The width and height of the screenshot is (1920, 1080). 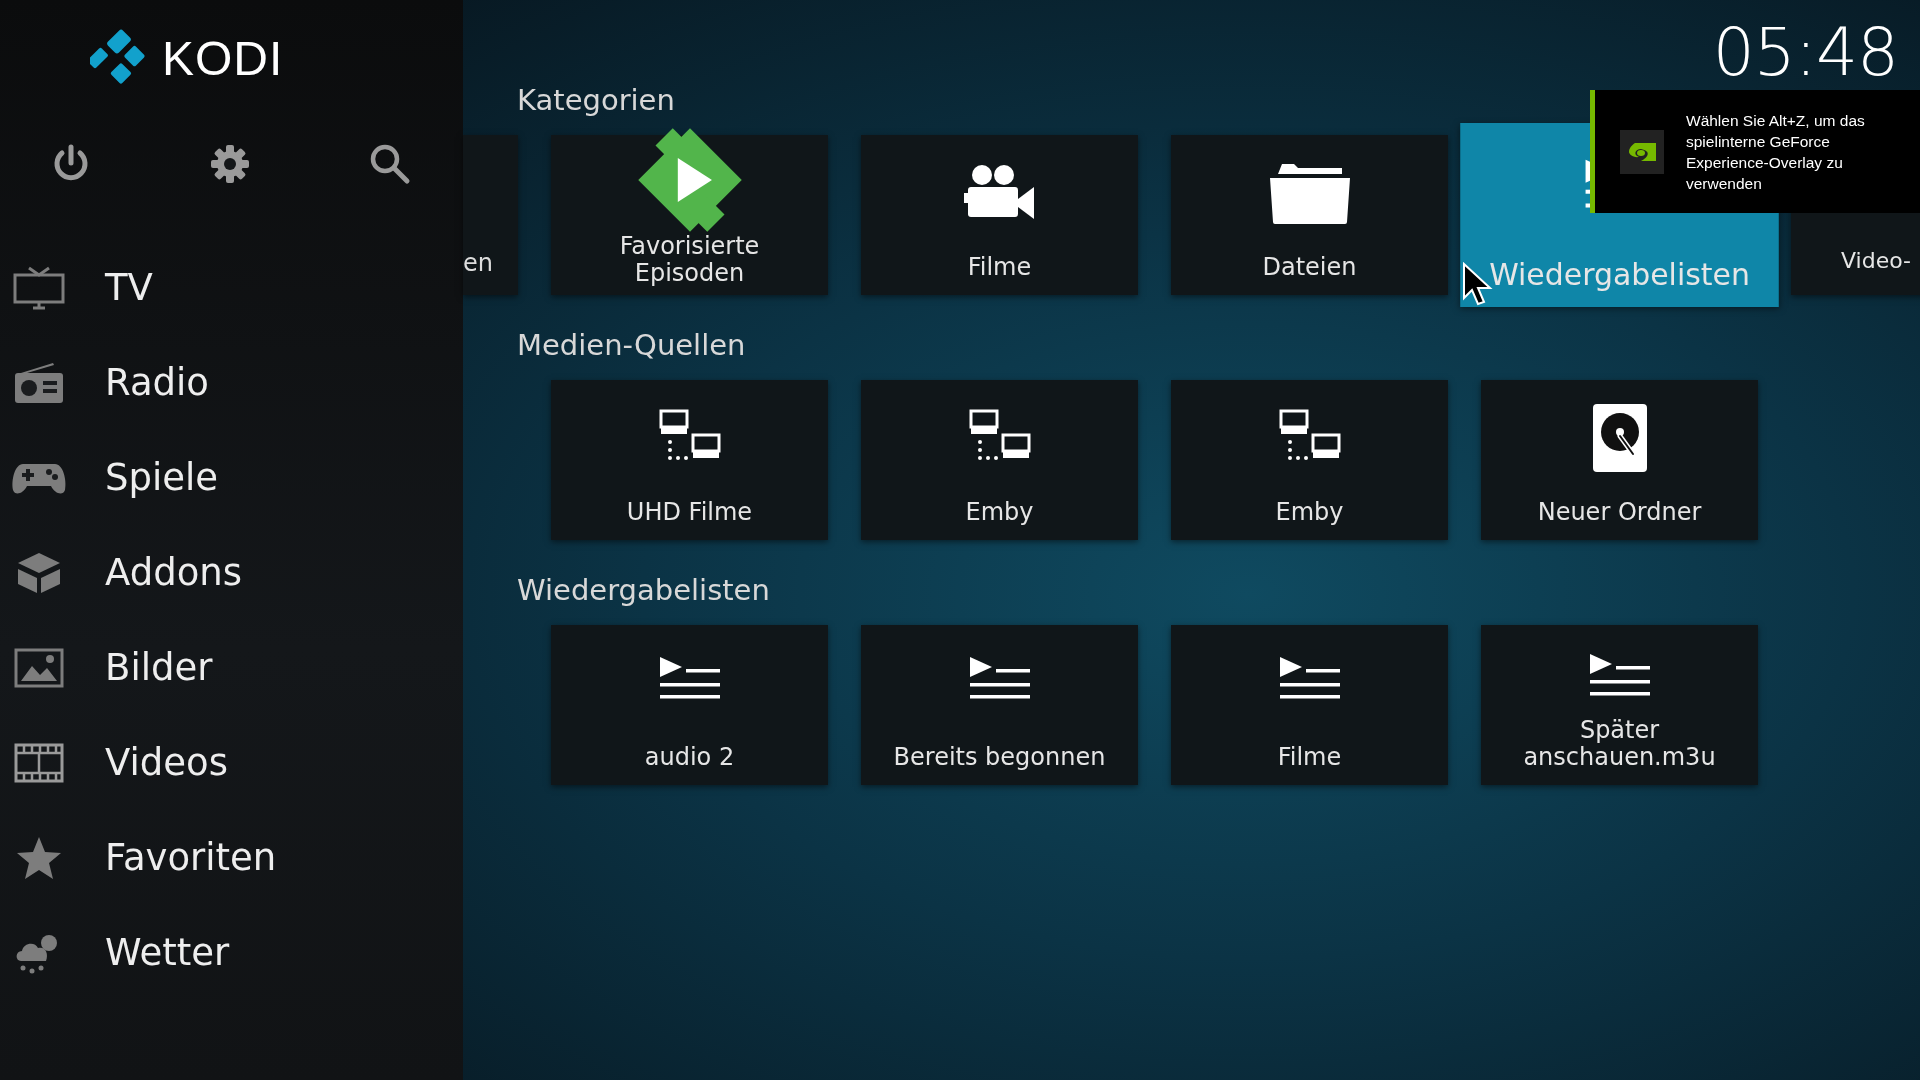 What do you see at coordinates (231, 287) in the screenshot?
I see `menu-item: TV` at bounding box center [231, 287].